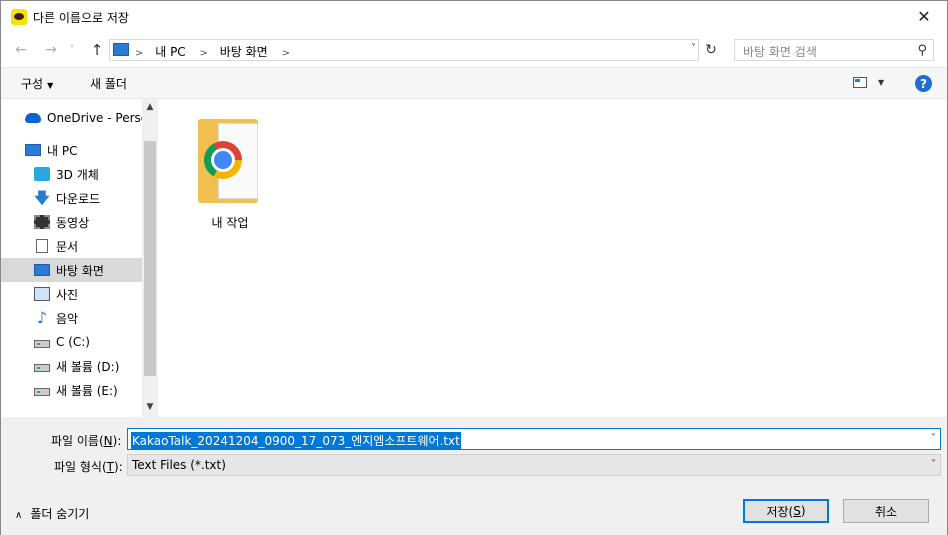 This screenshot has height=535, width=948. I want to click on folder-label: 내 작업, so click(230, 223).